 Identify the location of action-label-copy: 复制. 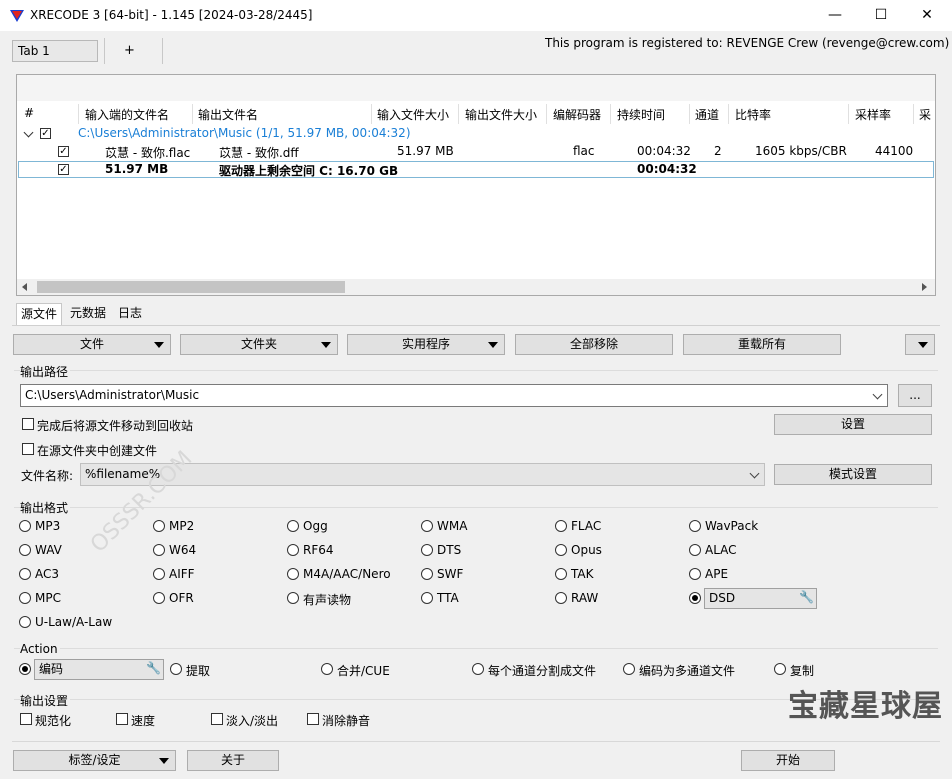
(802, 671).